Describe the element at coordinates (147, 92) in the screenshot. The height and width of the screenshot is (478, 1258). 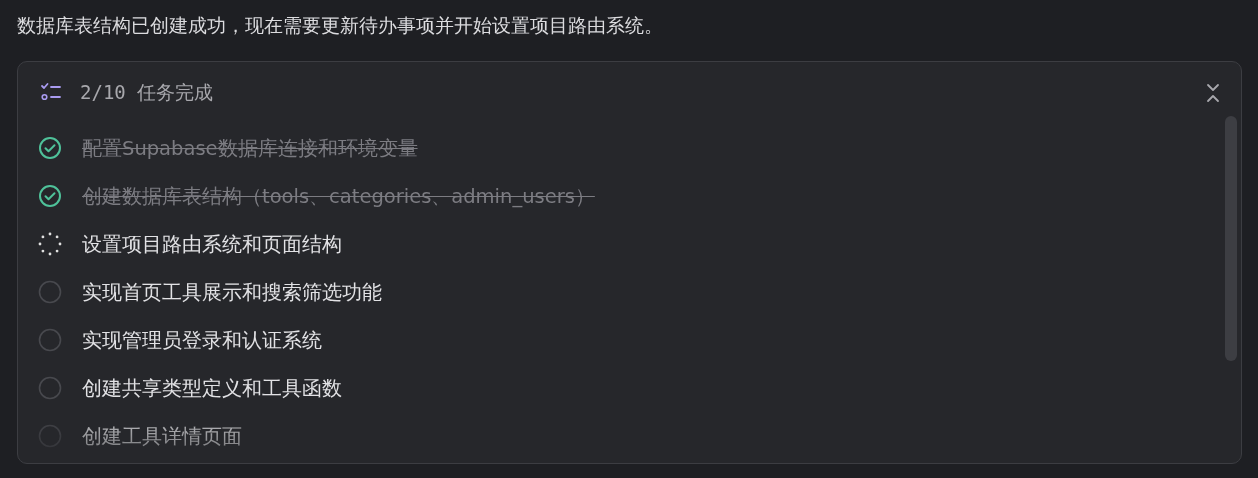
I see `task-summary: 2/10 任务完成` at that location.